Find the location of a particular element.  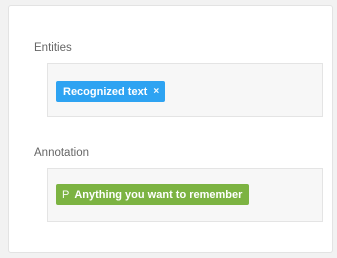

annotation-tag-text: Anything you want to remember is located at coordinates (158, 194).